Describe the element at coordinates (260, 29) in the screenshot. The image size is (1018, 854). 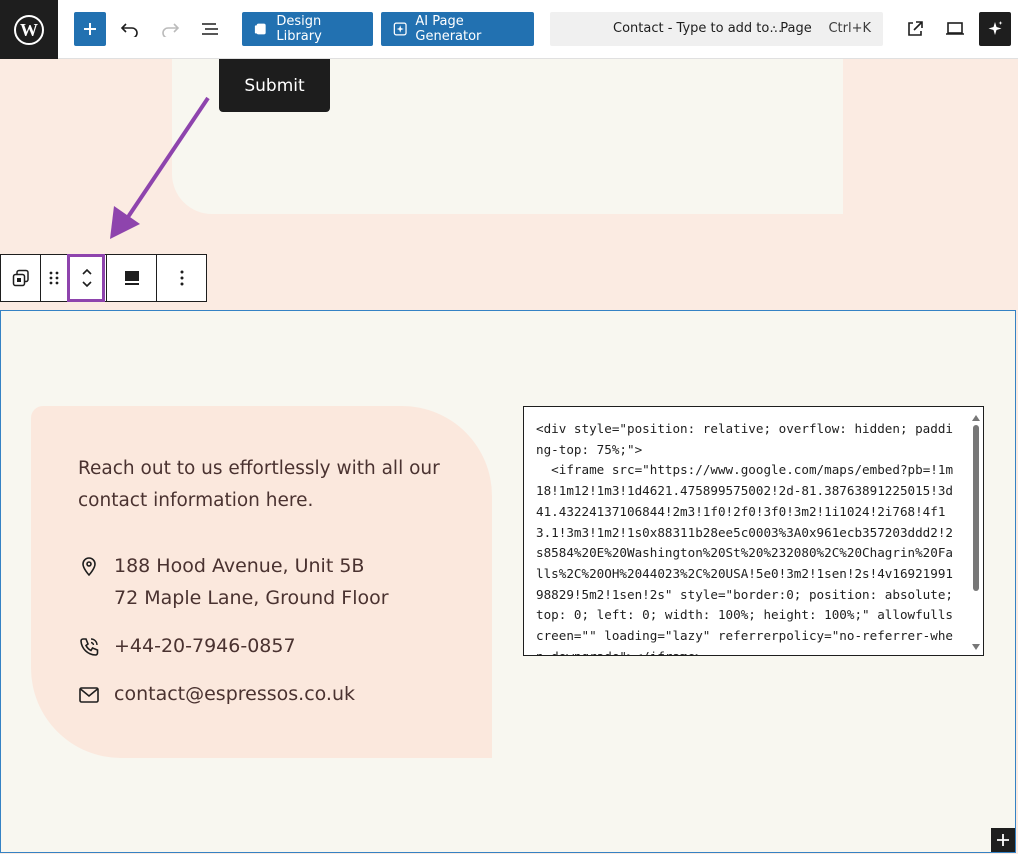
I see `library-icon` at that location.